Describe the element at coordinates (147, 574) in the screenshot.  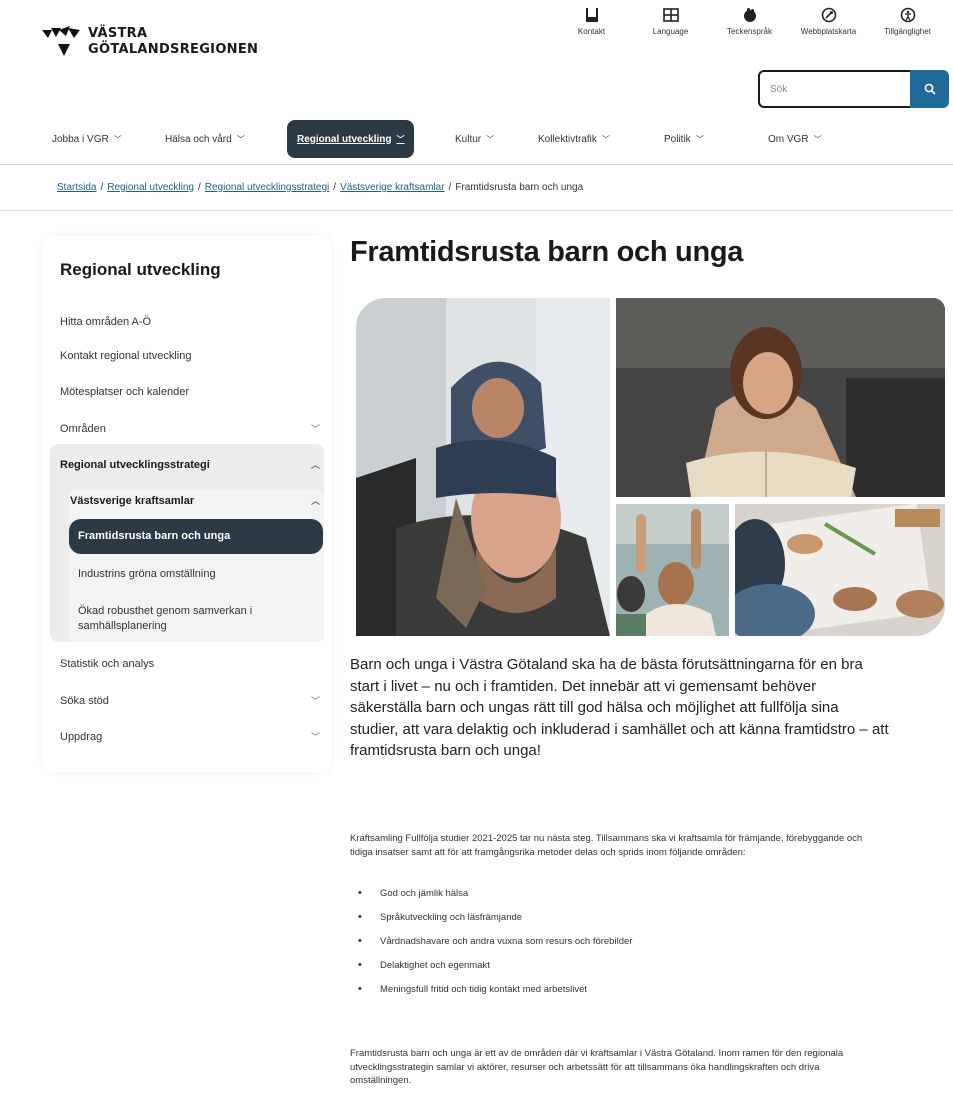
I see `sidebar-item-label: Industrins gröna omställning` at that location.